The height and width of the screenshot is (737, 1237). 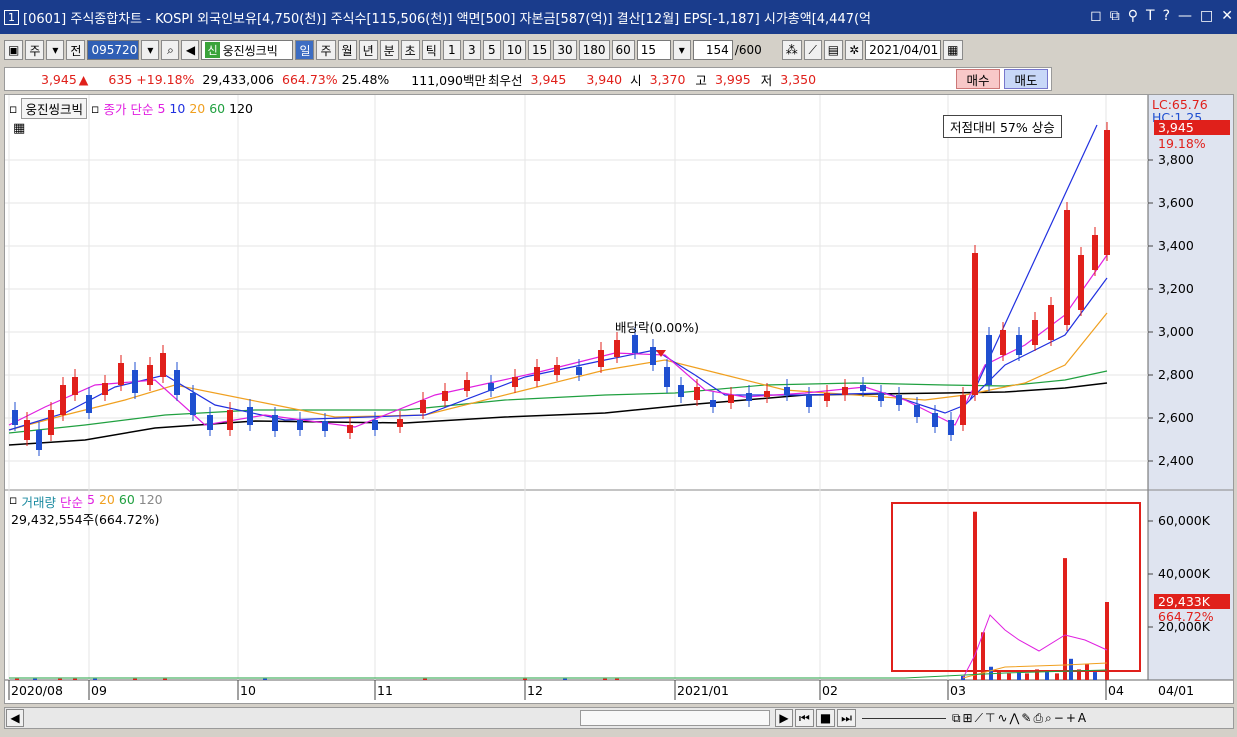 I want to click on period-tick: 틱, so click(x=431, y=50).